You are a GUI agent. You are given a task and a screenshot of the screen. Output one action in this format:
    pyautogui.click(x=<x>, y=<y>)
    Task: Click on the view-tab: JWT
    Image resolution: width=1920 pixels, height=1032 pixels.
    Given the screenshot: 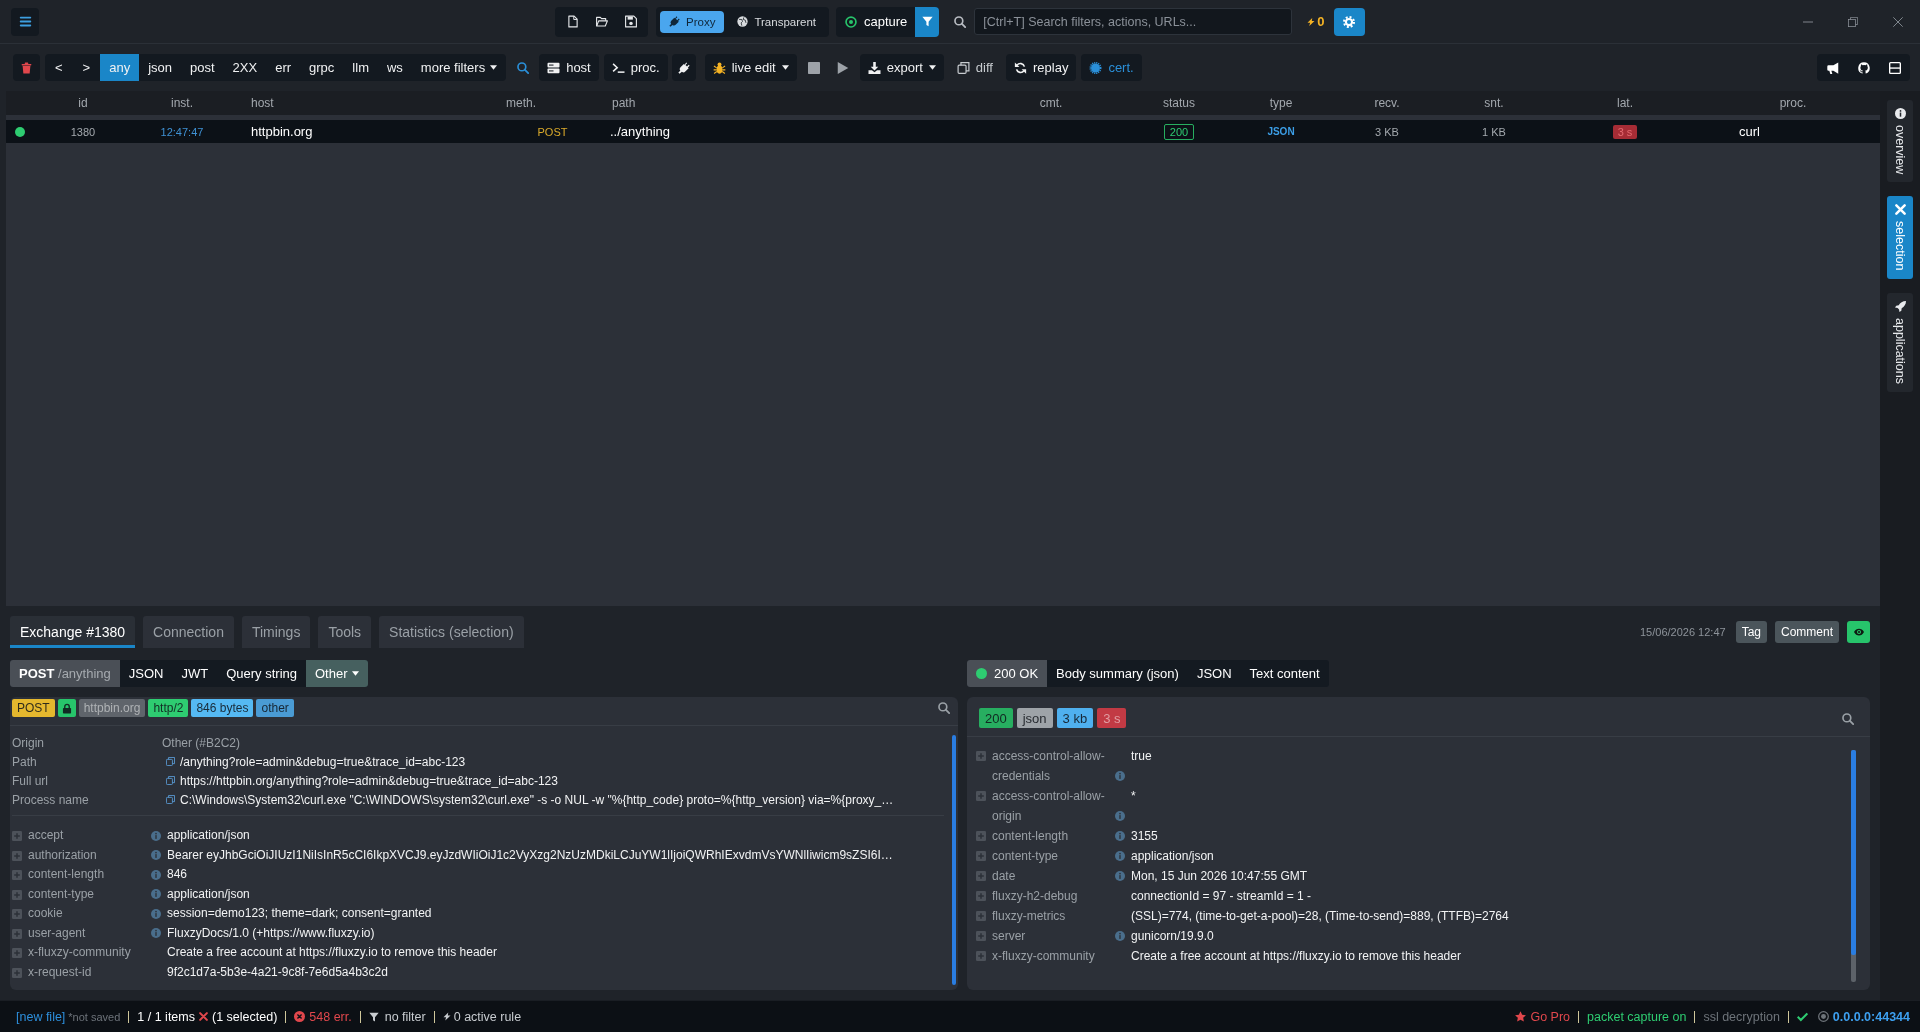 What is the action you would take?
    pyautogui.click(x=195, y=673)
    